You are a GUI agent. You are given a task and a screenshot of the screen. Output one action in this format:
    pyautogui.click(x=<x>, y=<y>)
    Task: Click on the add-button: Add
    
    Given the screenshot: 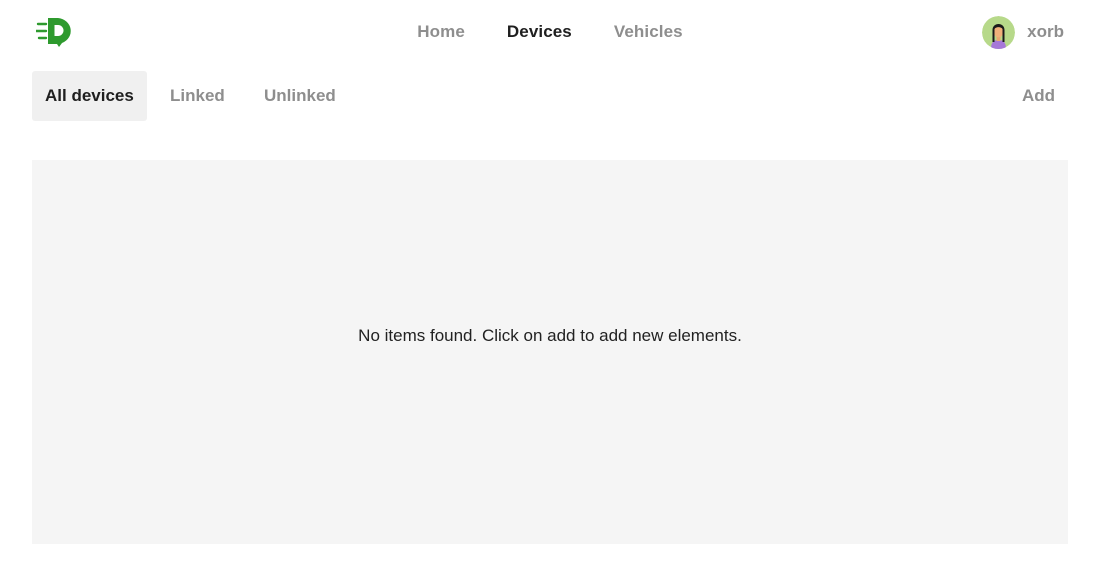 What is the action you would take?
    pyautogui.click(x=1038, y=96)
    